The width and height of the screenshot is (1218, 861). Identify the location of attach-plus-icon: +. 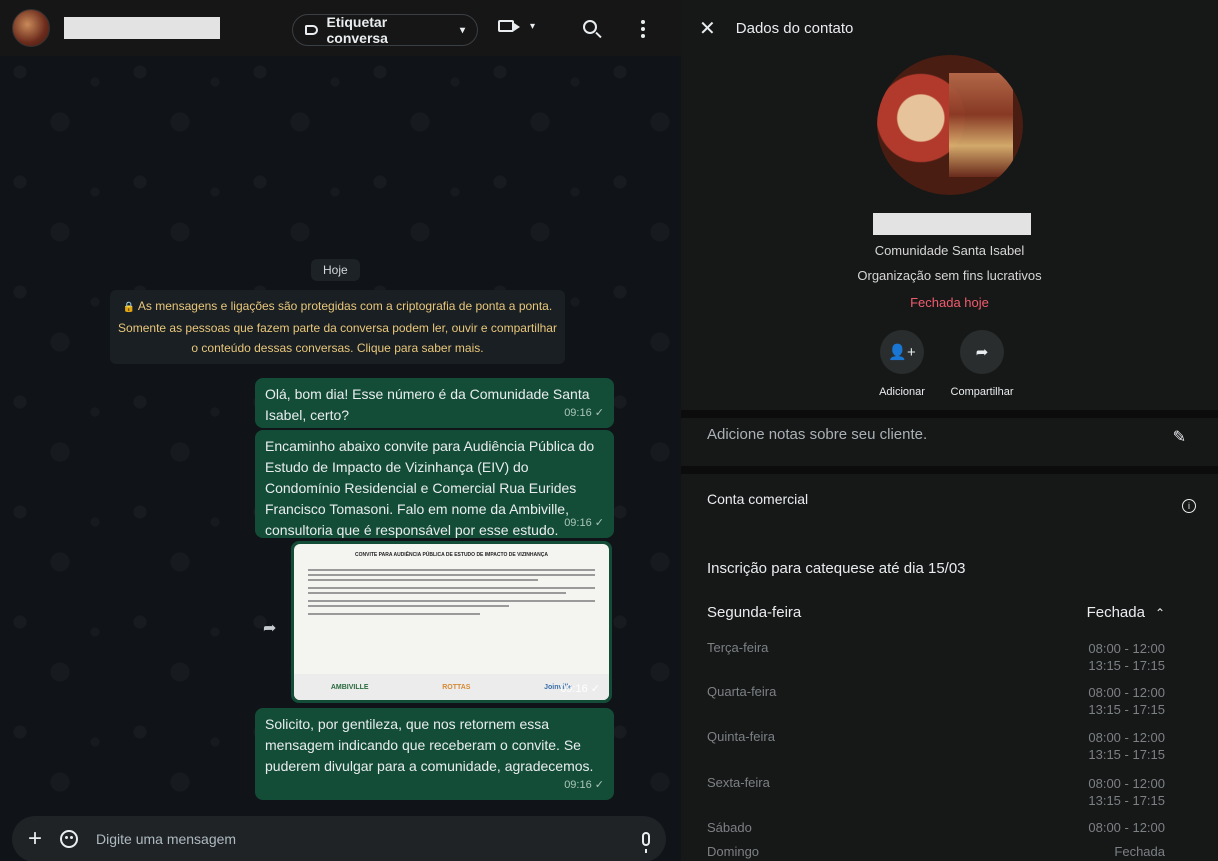
(35, 839).